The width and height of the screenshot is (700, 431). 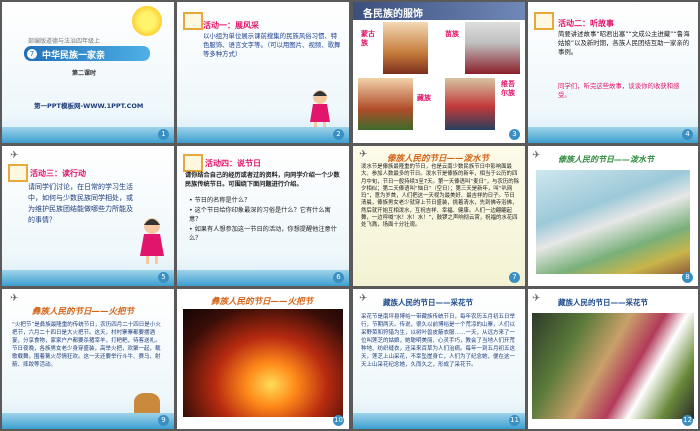 What do you see at coordinates (58, 173) in the screenshot?
I see `activity-title: 活动三：读行动` at bounding box center [58, 173].